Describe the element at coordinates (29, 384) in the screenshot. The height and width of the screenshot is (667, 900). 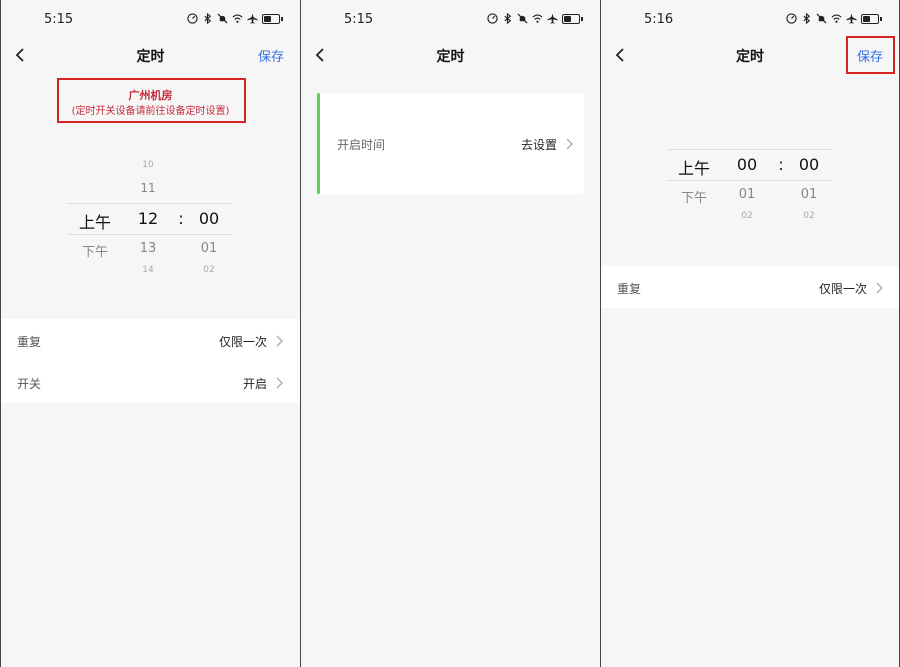
I see `switch-label: 开关` at that location.